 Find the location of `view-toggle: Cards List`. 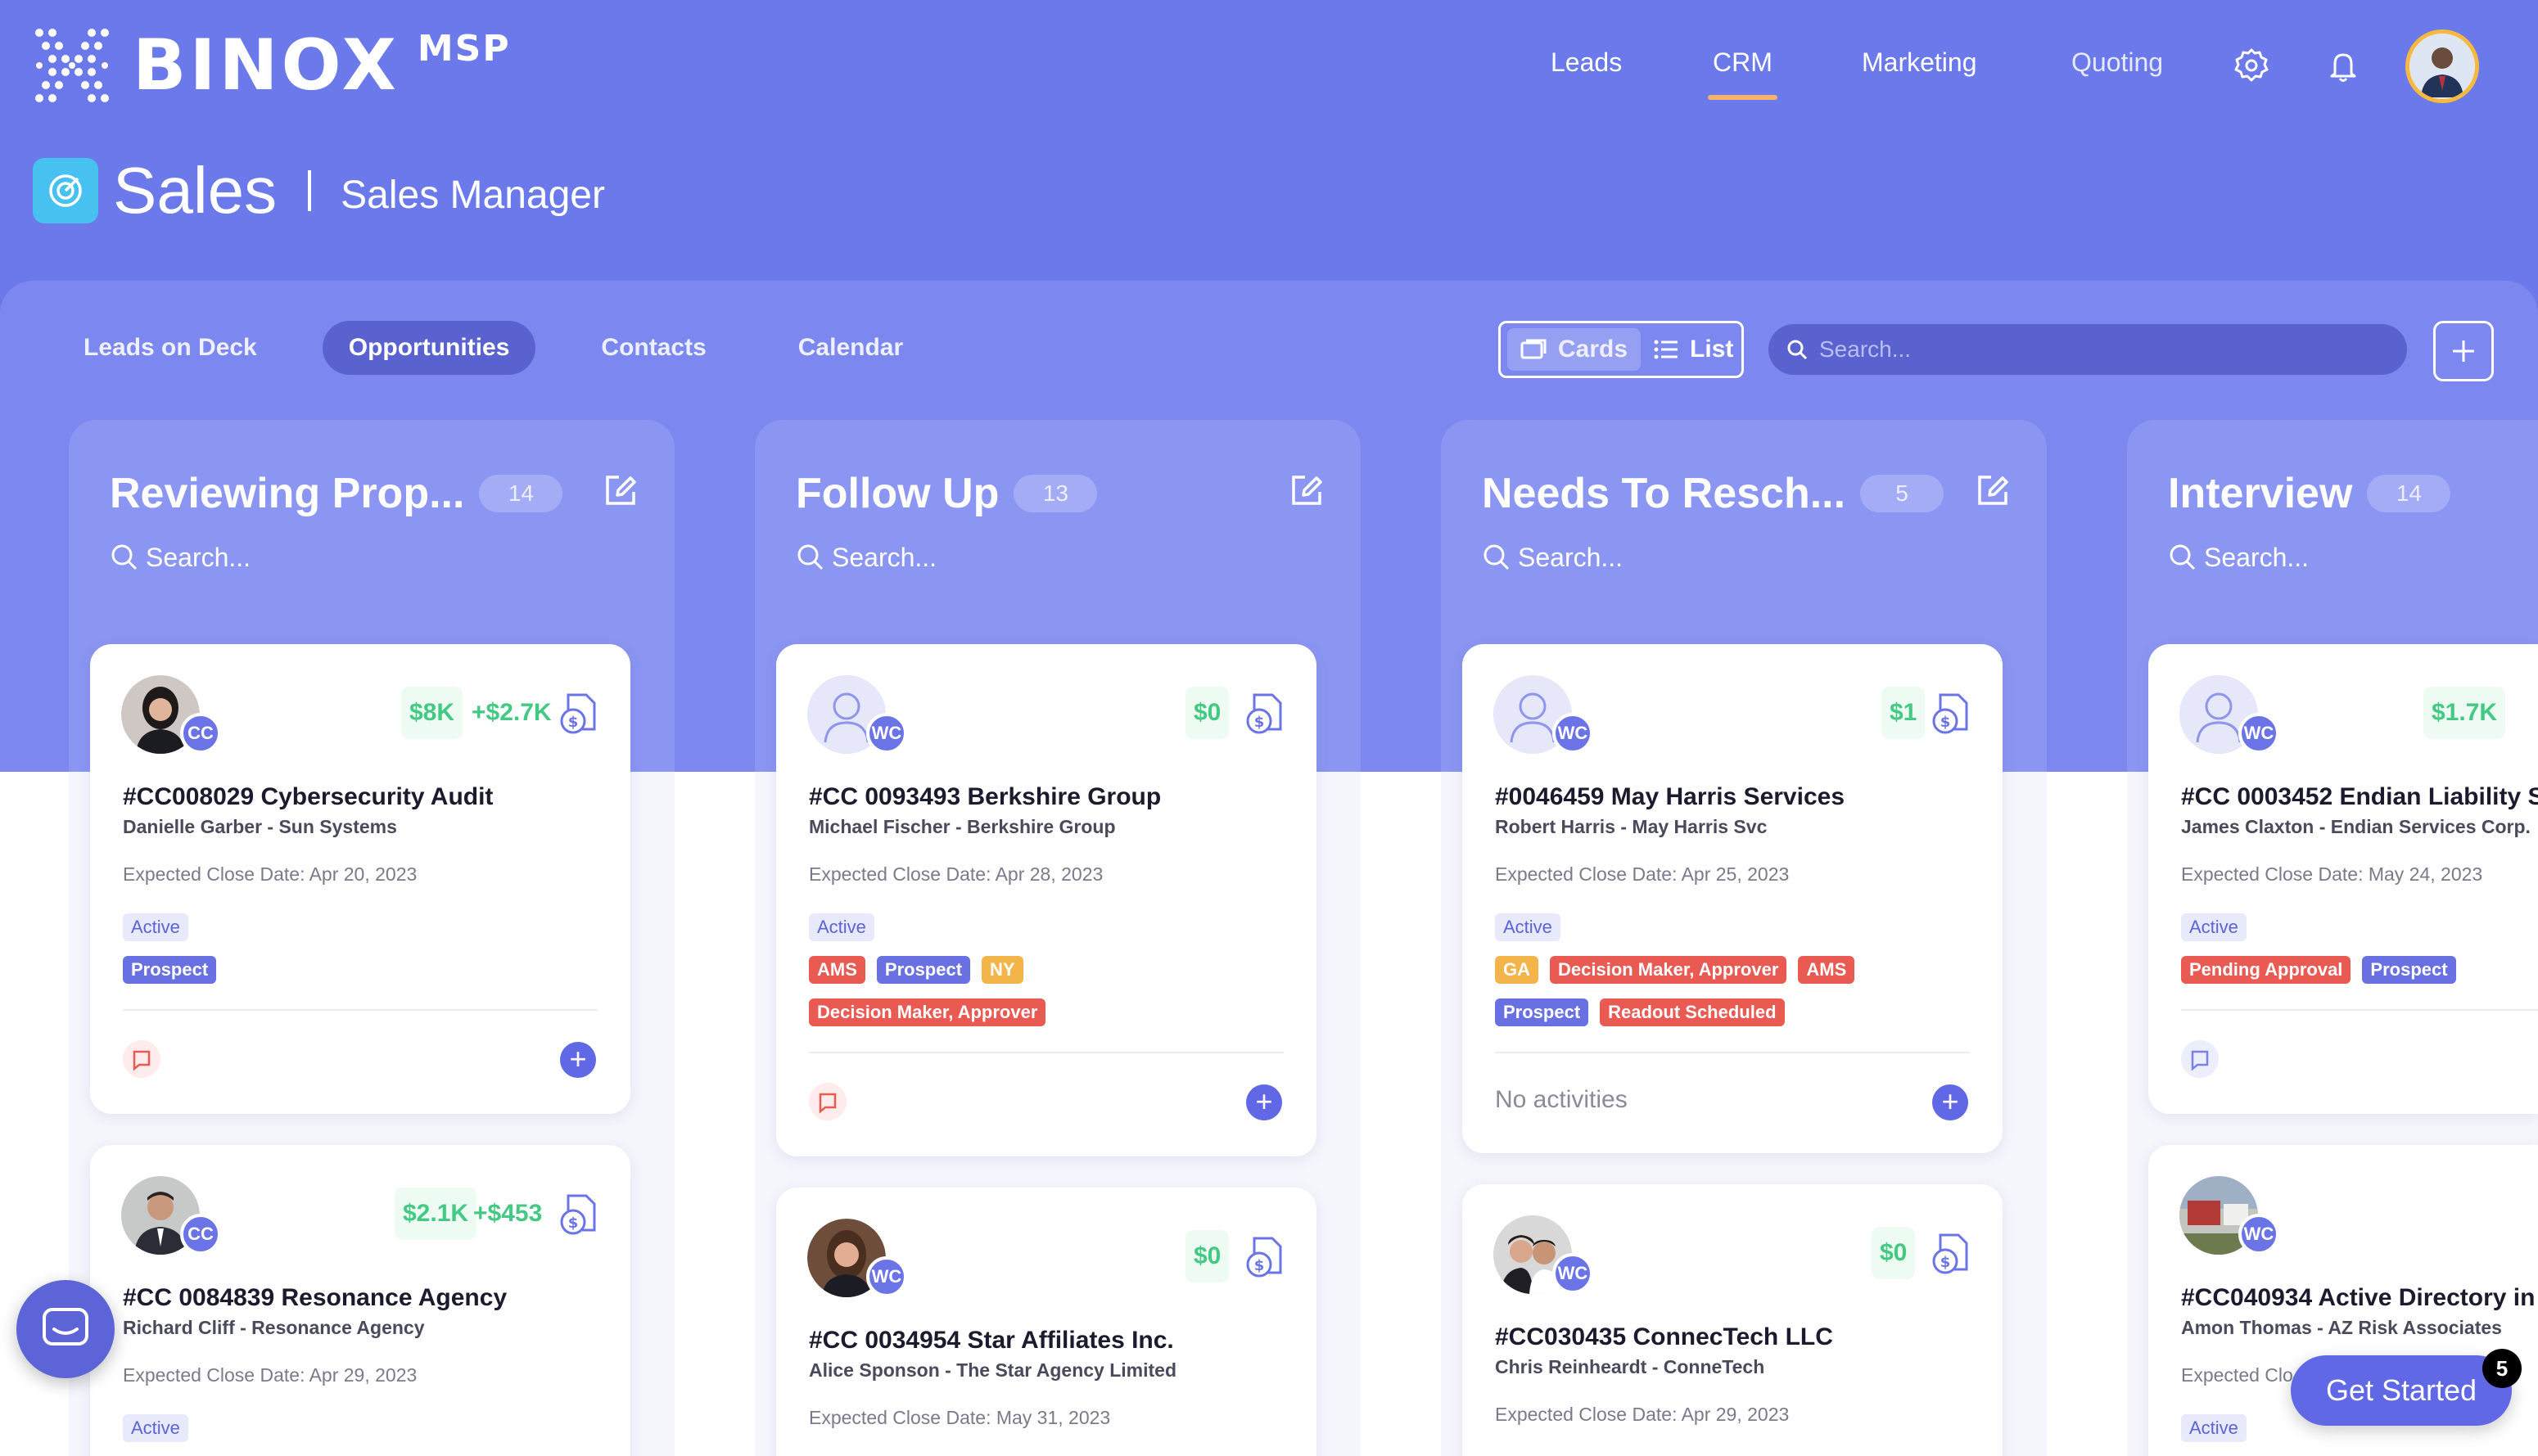

view-toggle: Cards List is located at coordinates (1621, 349).